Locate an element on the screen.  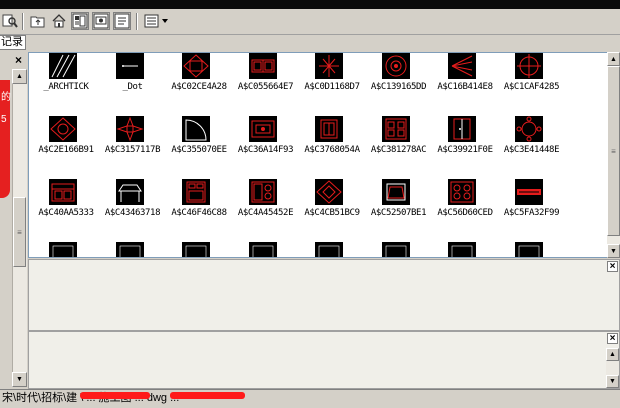
description-icon is located at coordinates (122, 21).